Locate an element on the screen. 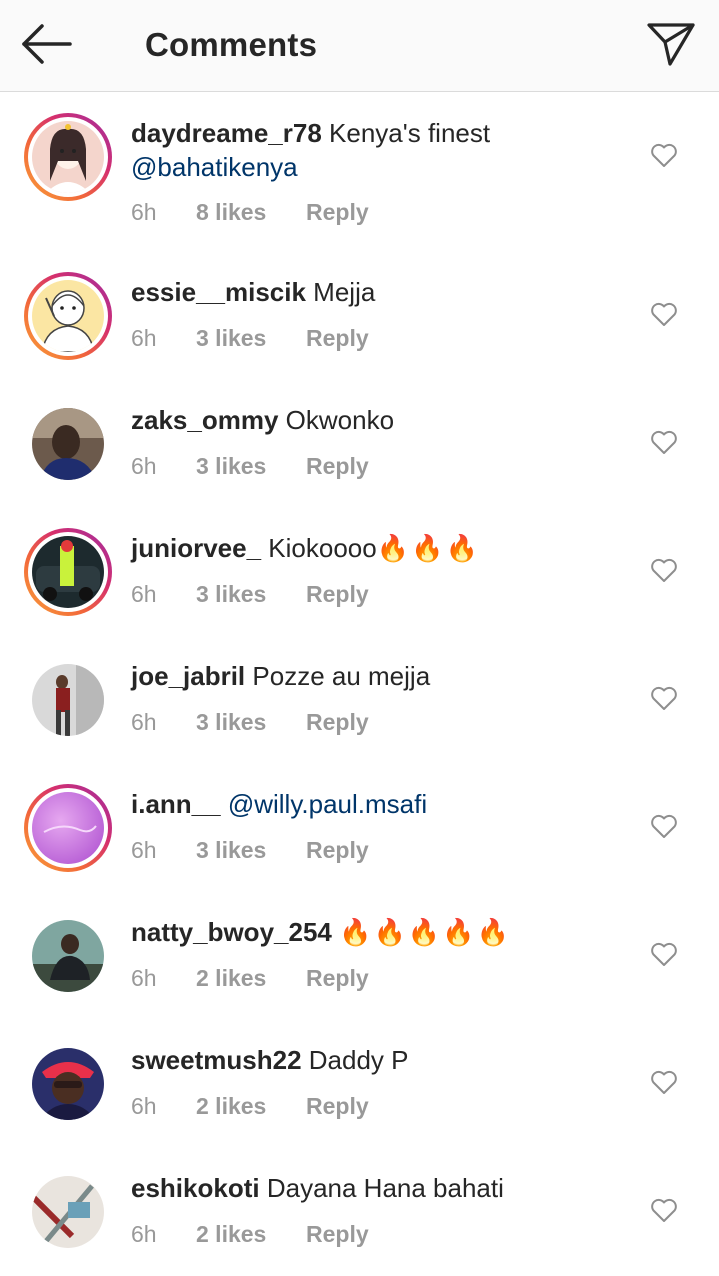  fire-emoji: 🔥🔥🔥🔥🔥 is located at coordinates (425, 932).